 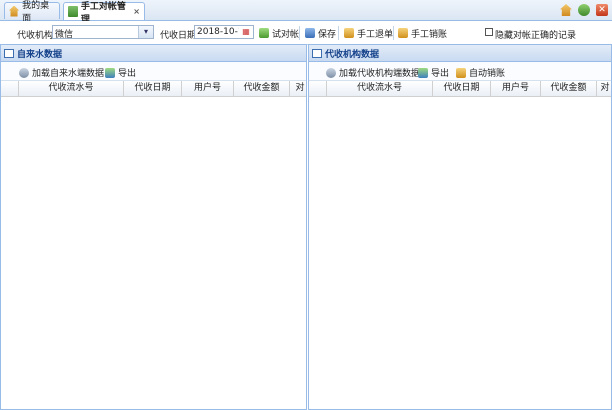 I want to click on writeoff-icon, so click(x=403, y=33).